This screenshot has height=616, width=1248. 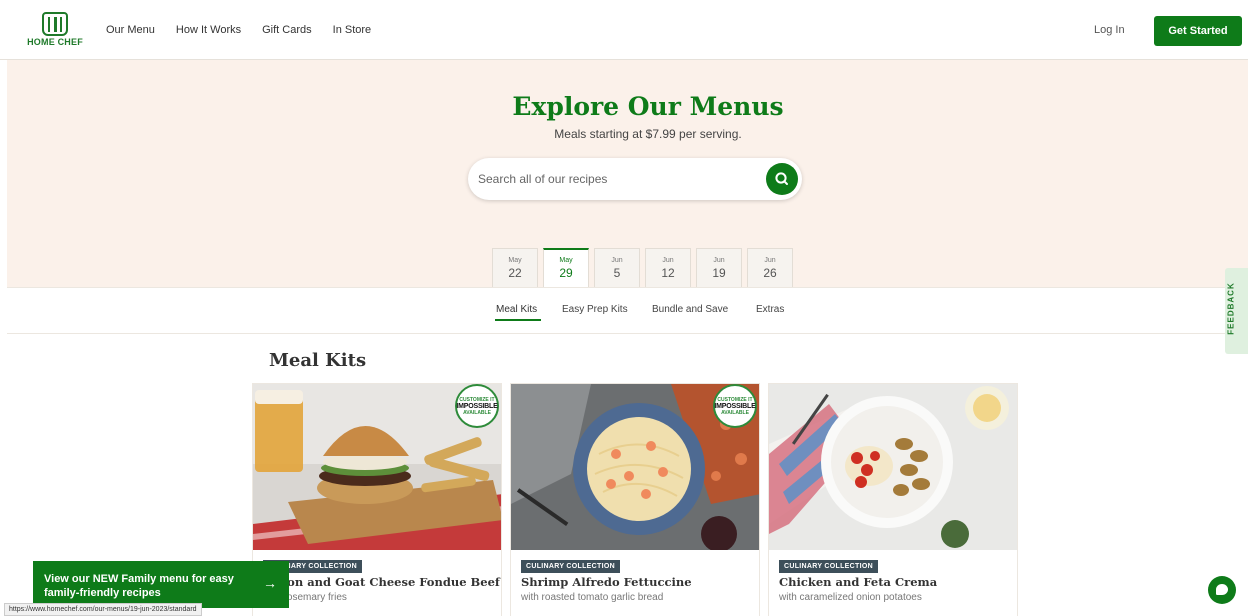 I want to click on home-chef-logo: HOME CHEF, so click(x=55, y=31).